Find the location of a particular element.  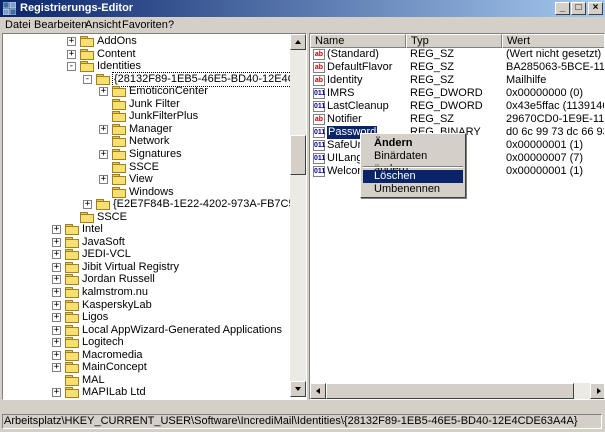

value-row: ab Identity REG_SZ Mailhilfe is located at coordinates (457, 80).